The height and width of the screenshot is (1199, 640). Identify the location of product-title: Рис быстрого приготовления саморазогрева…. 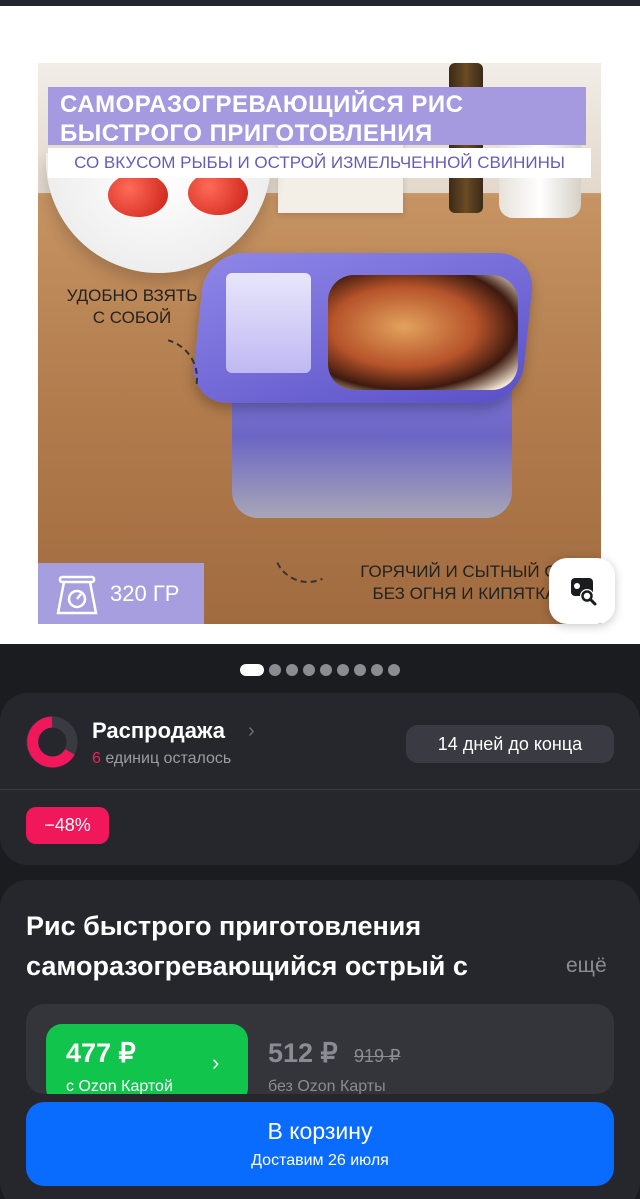
(247, 946).